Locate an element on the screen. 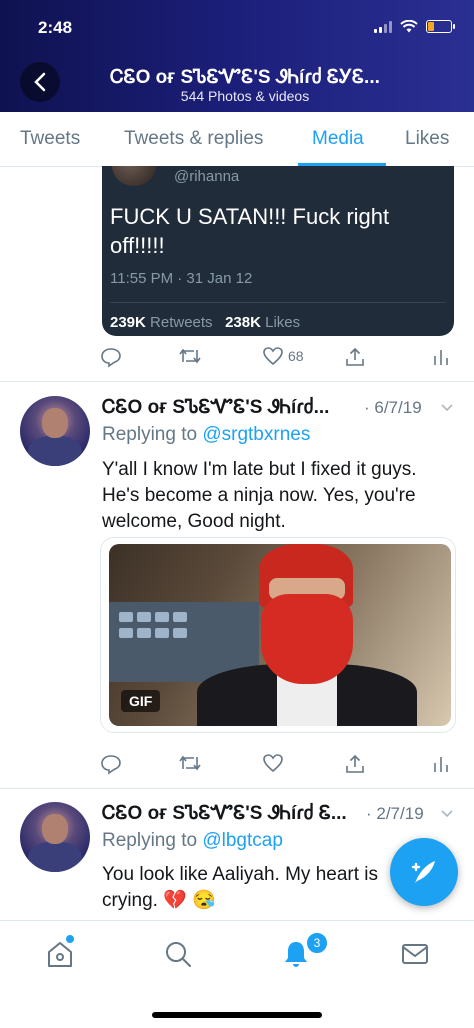 The image size is (474, 1028). tweet-actions: 68 is located at coordinates (280, 358).